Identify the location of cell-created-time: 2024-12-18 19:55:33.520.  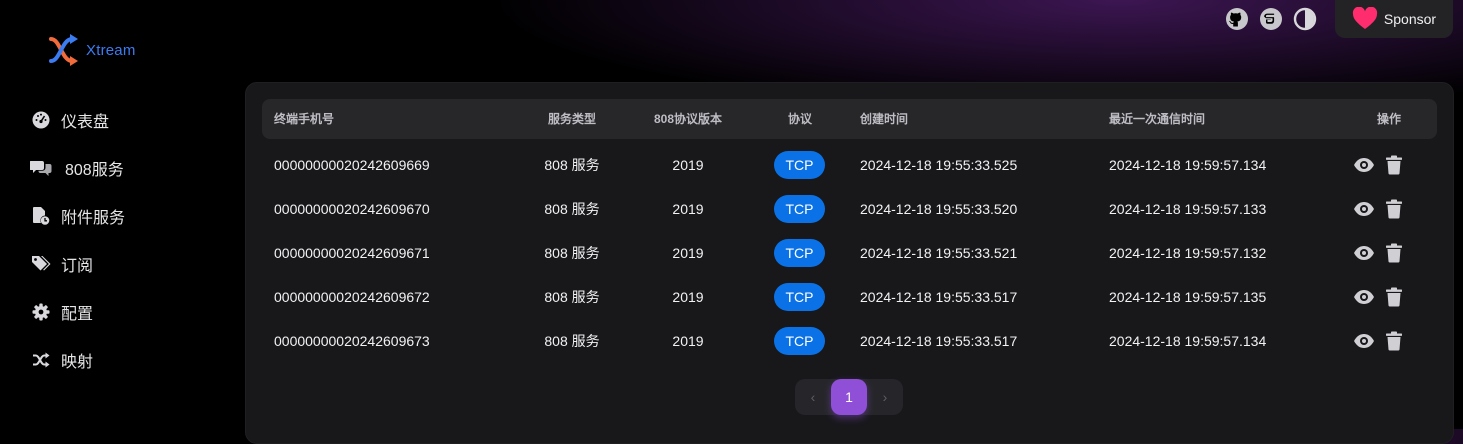
(939, 209).